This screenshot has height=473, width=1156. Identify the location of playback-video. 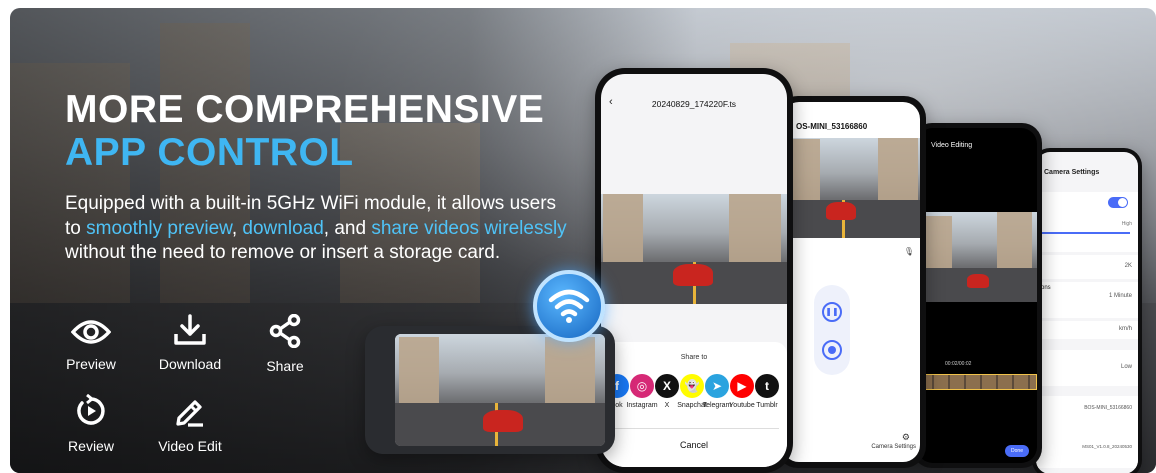
(694, 249).